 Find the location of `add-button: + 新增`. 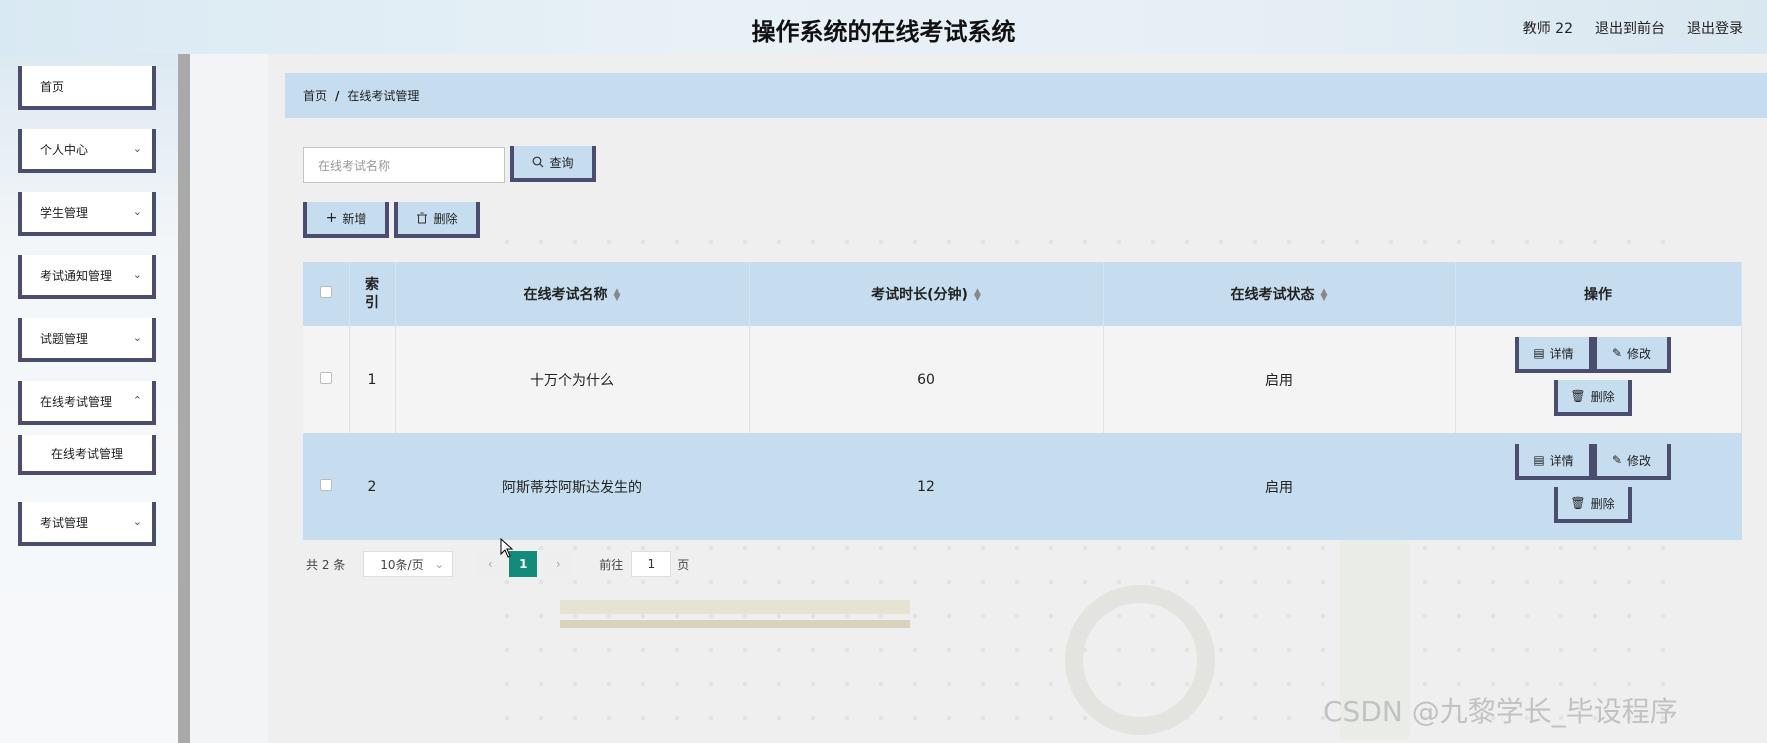

add-button: + 新增 is located at coordinates (346, 220).